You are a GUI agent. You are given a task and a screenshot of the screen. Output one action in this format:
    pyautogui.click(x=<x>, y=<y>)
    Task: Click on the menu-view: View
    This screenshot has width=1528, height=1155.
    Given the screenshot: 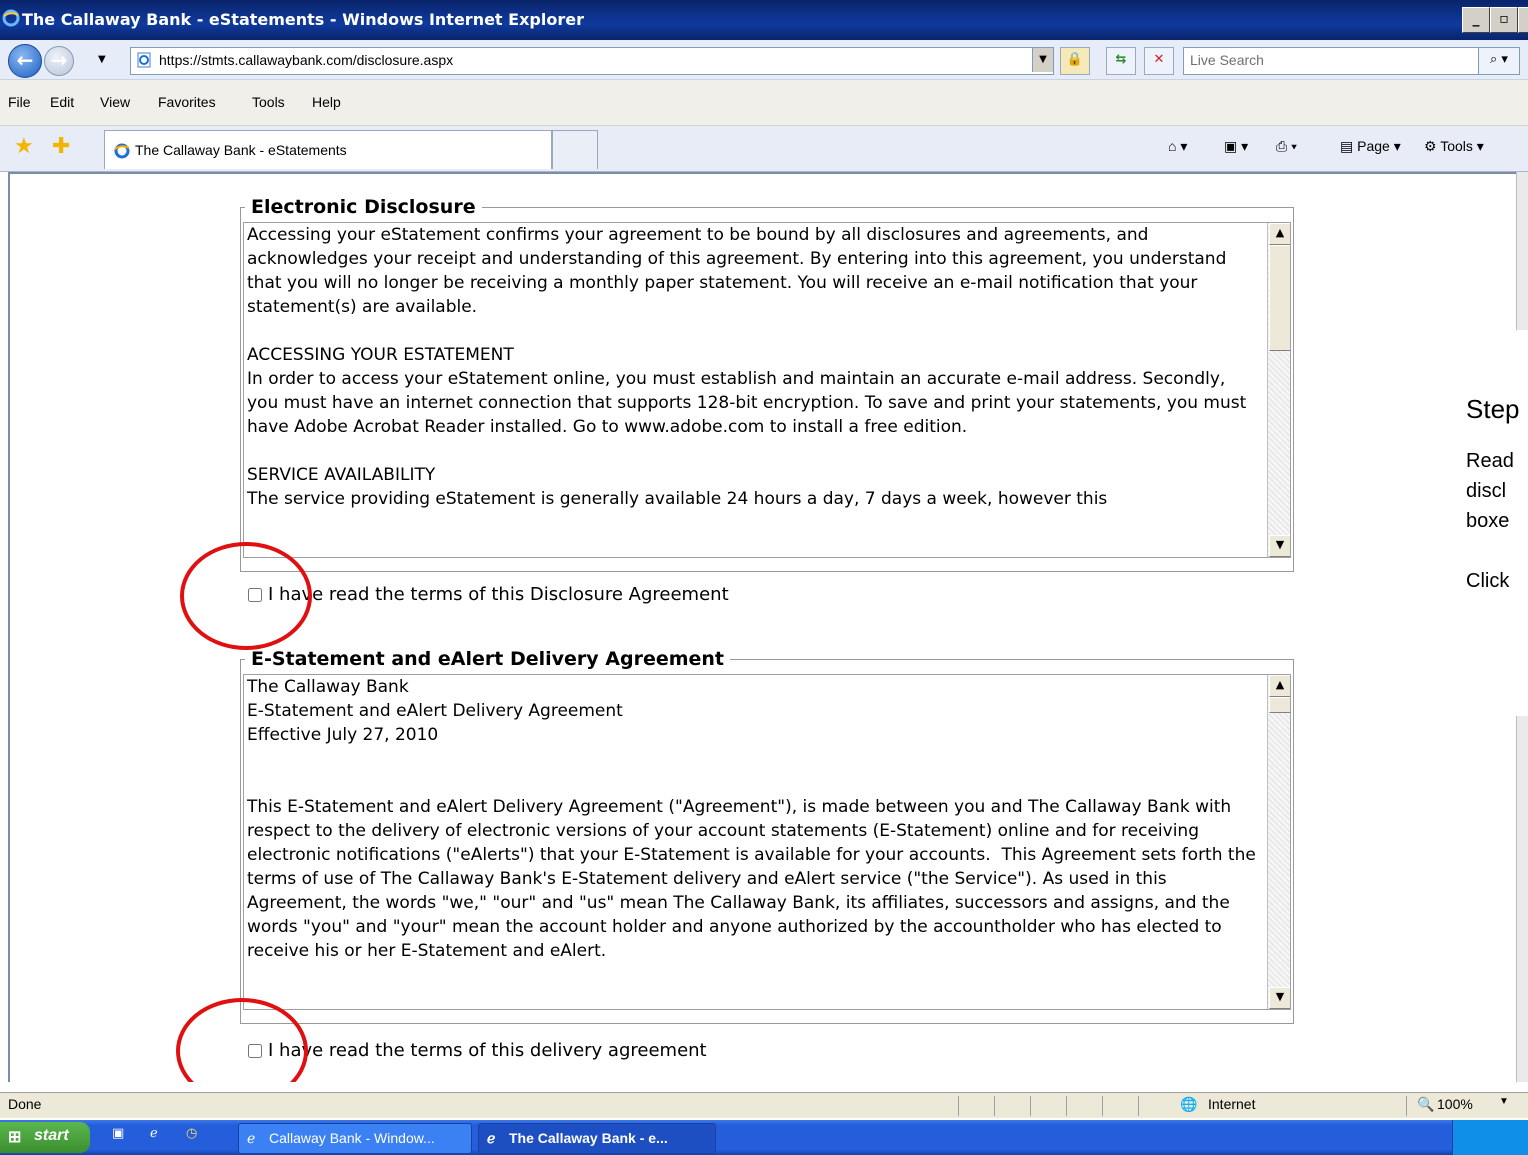 What is the action you would take?
    pyautogui.click(x=115, y=102)
    